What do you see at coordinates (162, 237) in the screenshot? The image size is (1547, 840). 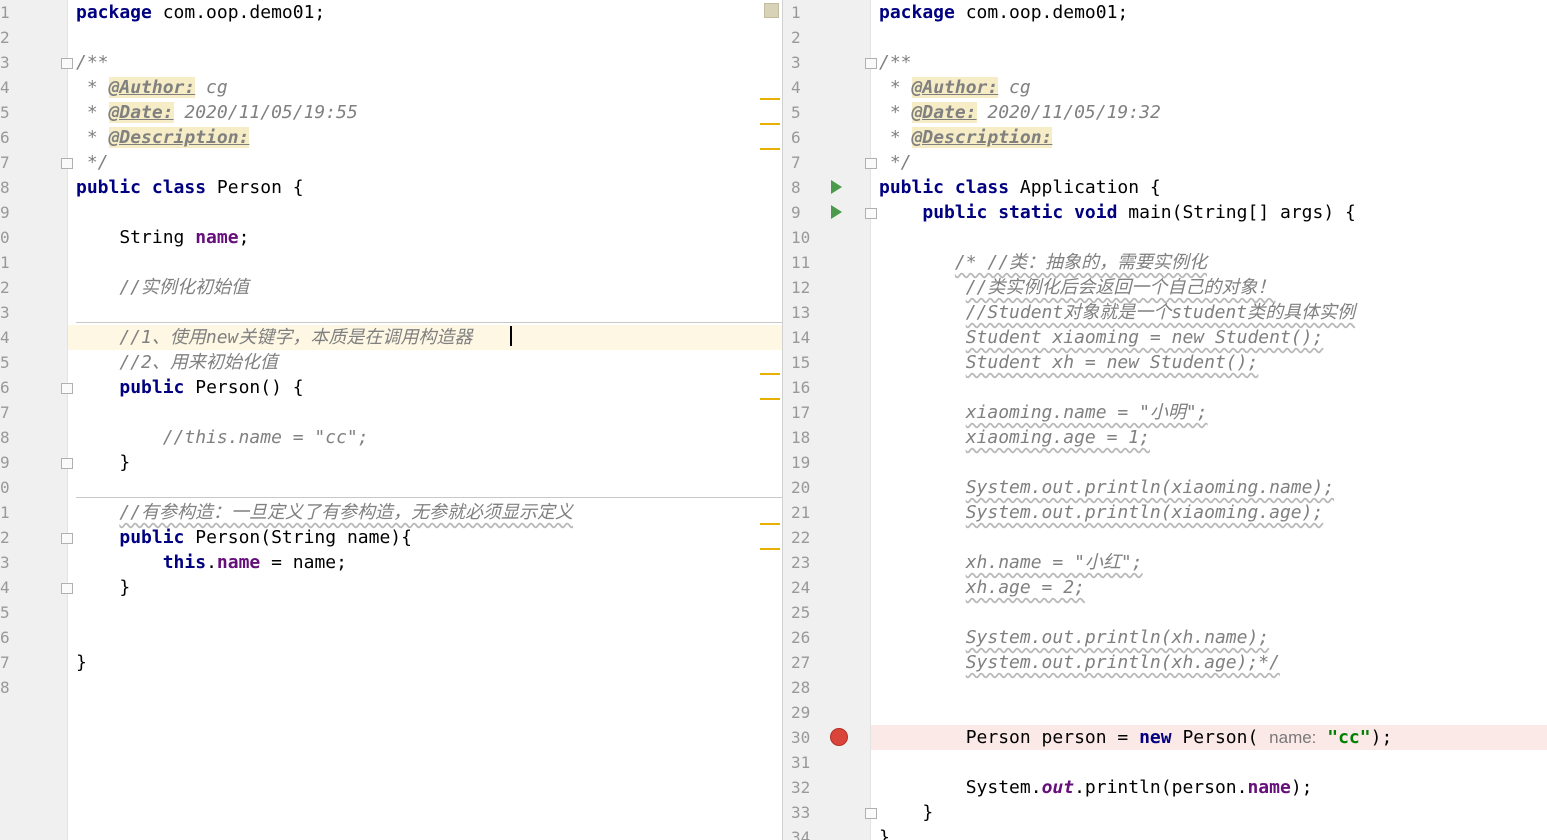 I see `code-text: String name;` at bounding box center [162, 237].